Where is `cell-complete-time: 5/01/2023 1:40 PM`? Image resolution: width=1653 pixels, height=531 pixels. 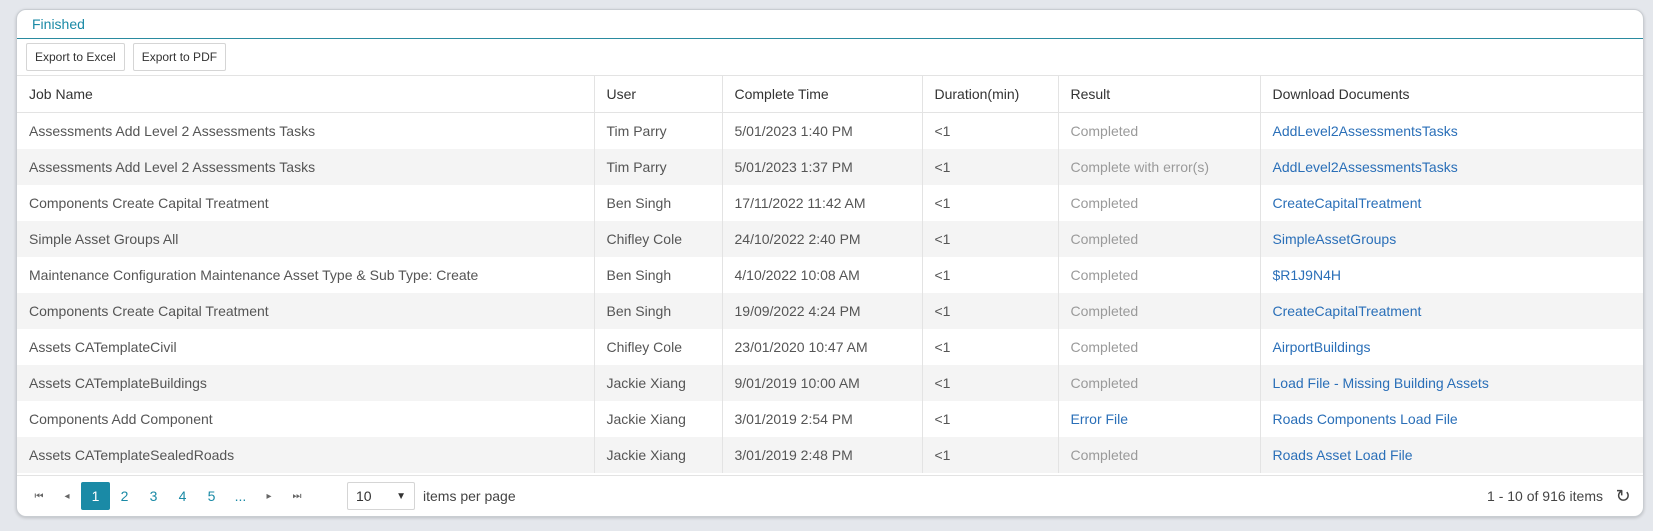 cell-complete-time: 5/01/2023 1:40 PM is located at coordinates (822, 130).